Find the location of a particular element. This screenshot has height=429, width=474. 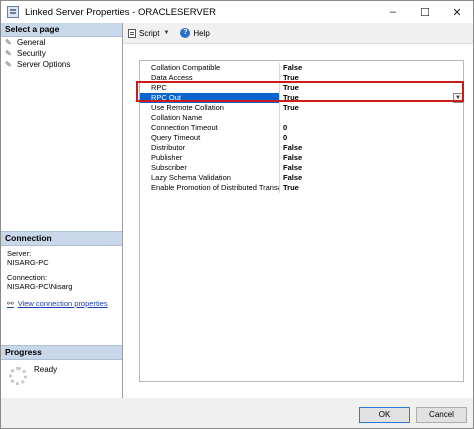

property-name: Collation Compatible is located at coordinates (210, 68).